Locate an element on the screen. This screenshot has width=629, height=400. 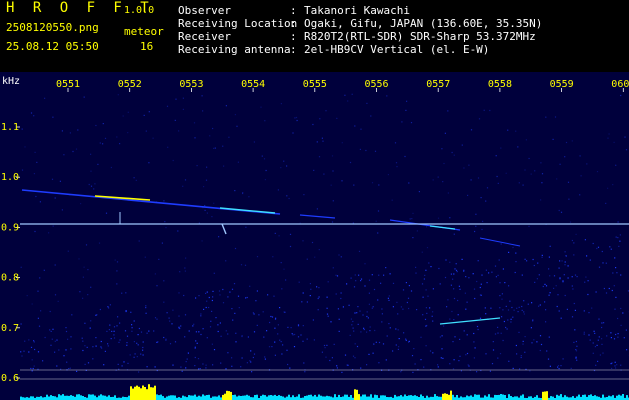
time-label: 0553 is located at coordinates (191, 84).